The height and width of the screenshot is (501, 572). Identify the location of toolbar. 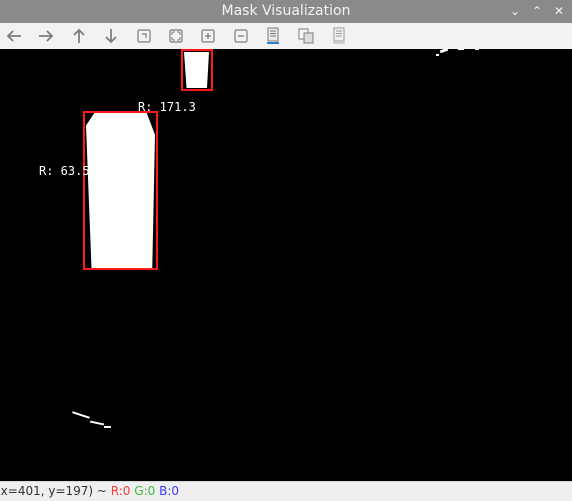
(286, 36).